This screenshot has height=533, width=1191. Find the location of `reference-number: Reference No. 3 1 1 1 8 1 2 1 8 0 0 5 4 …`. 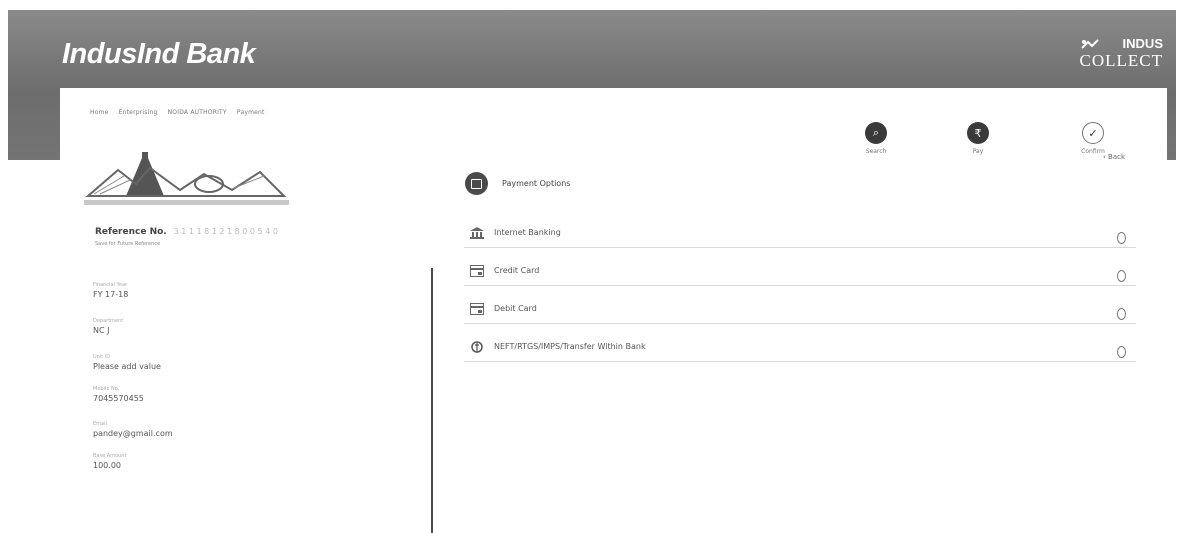

reference-number: Reference No. 3 1 1 1 8 1 2 1 8 0 0 5 4 … is located at coordinates (186, 232).